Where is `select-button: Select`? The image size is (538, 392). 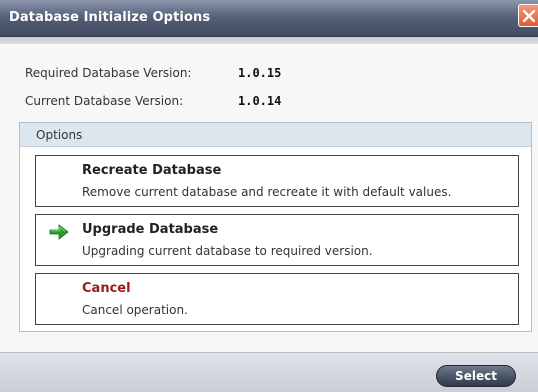 select-button: Select is located at coordinates (476, 376).